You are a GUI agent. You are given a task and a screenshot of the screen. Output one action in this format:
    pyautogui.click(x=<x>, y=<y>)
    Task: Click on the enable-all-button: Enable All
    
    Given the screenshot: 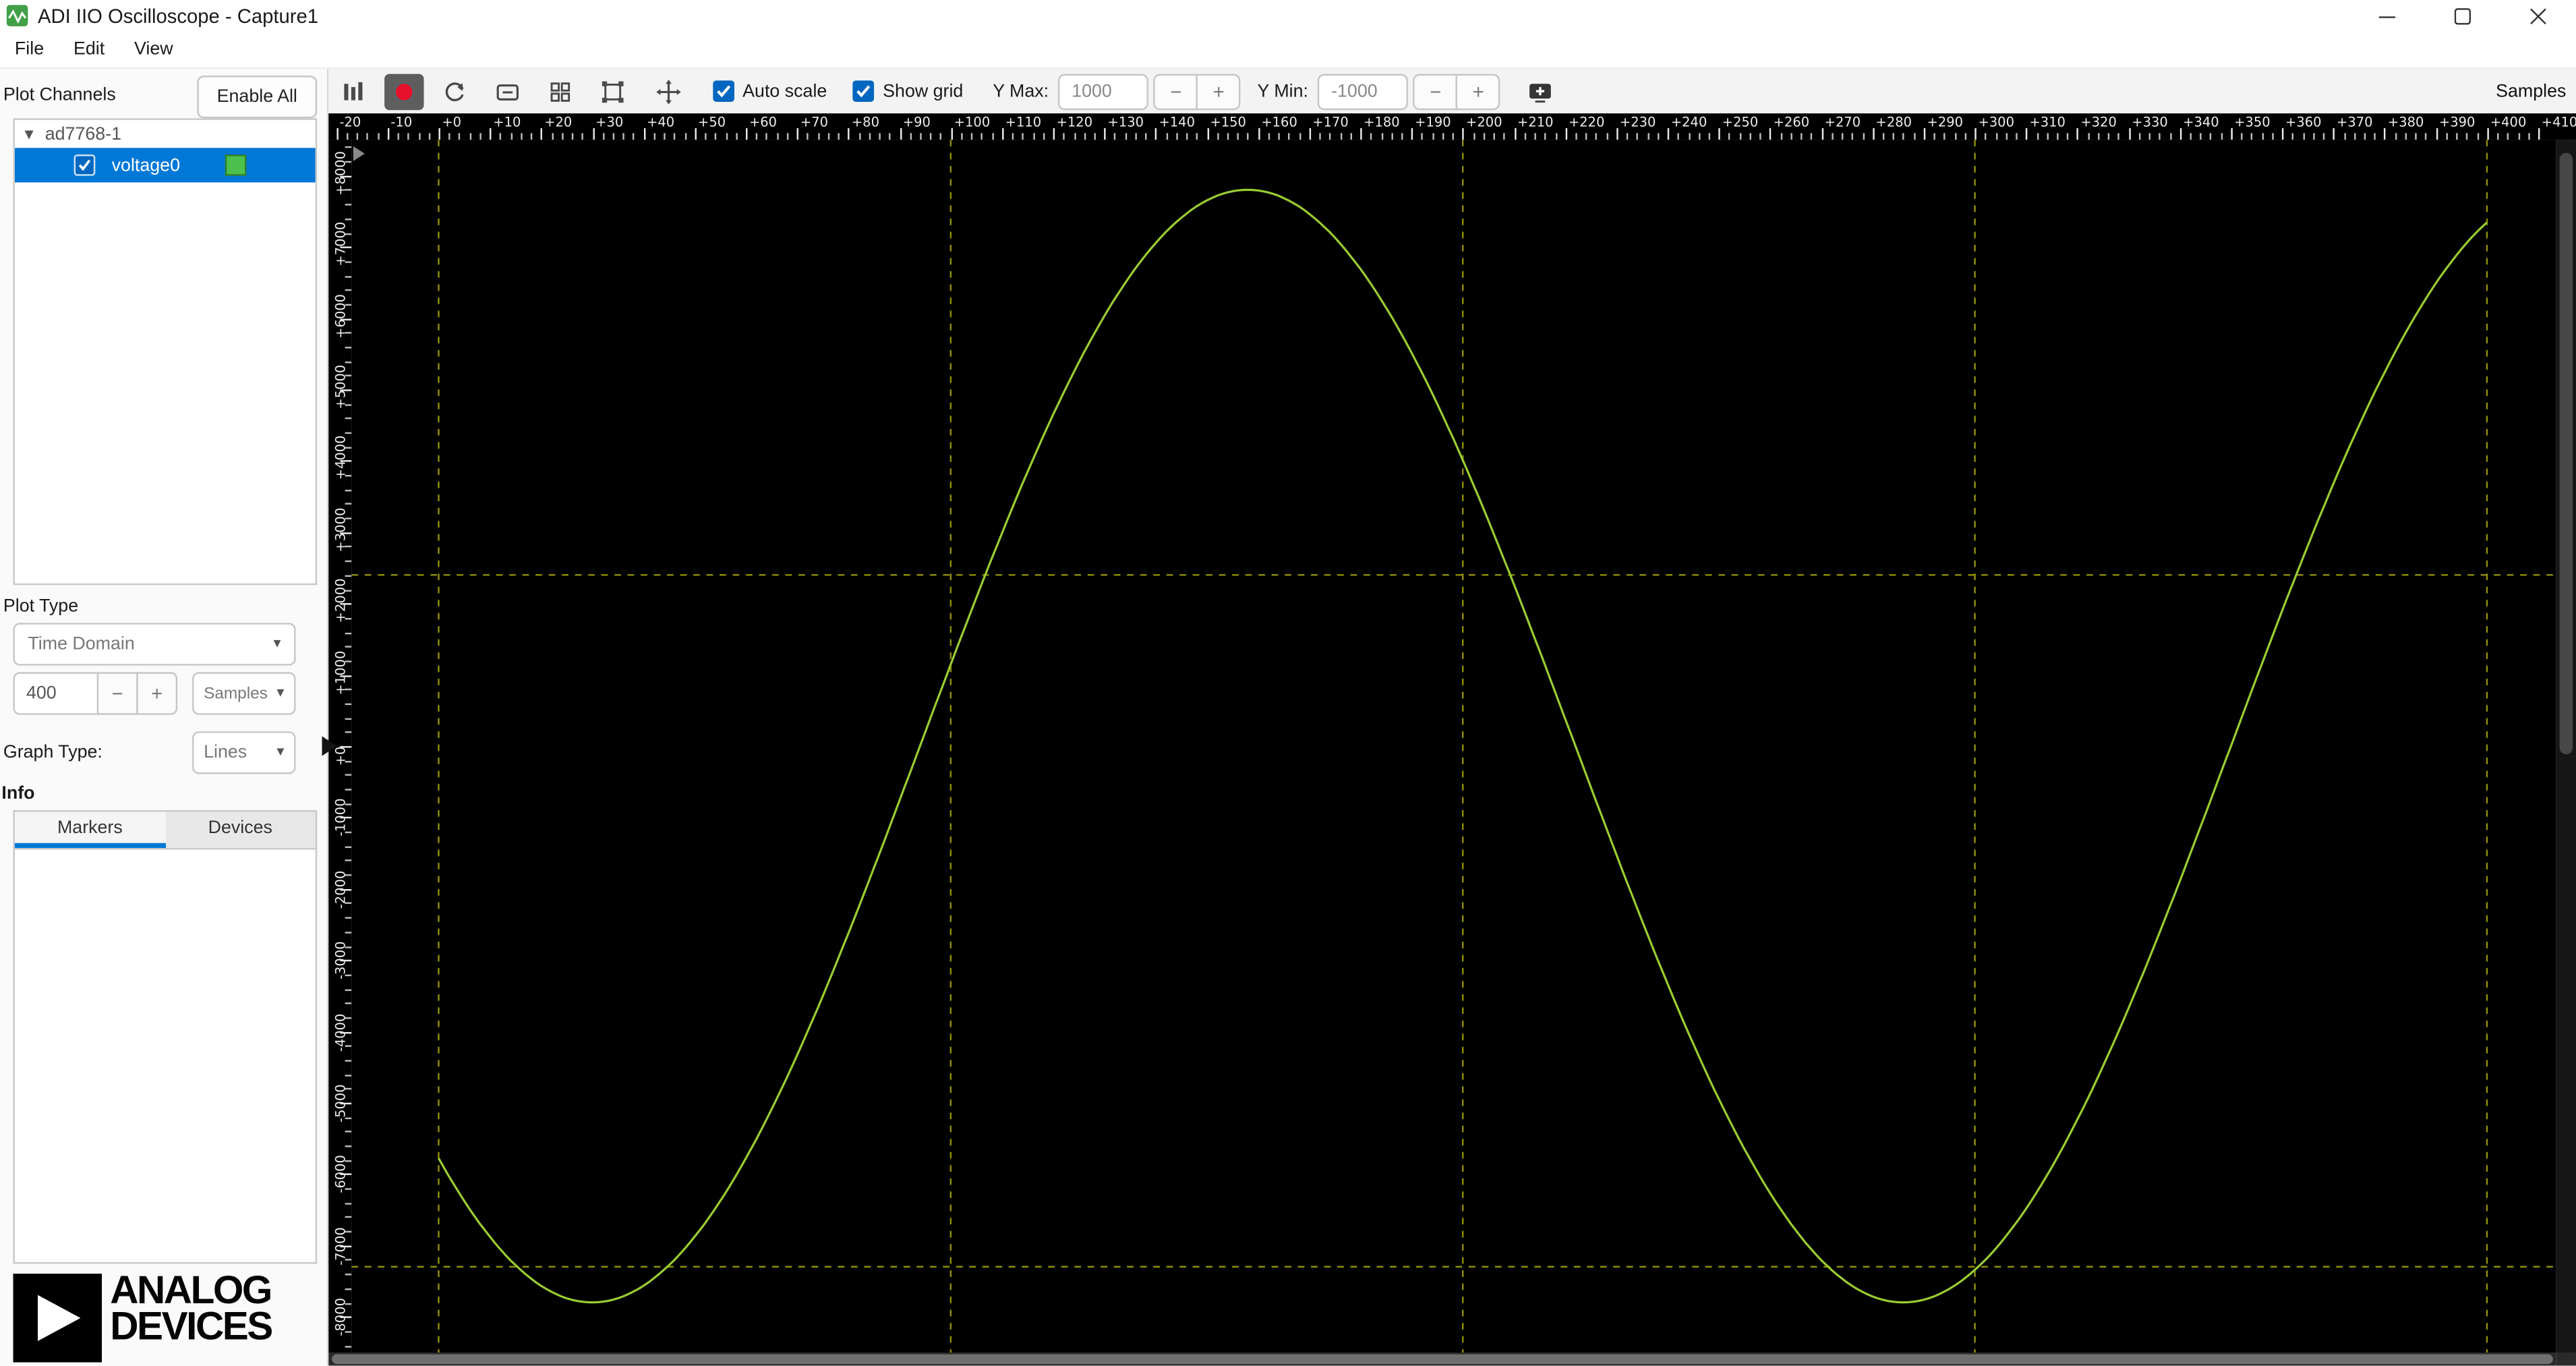 What is the action you would take?
    pyautogui.click(x=258, y=97)
    